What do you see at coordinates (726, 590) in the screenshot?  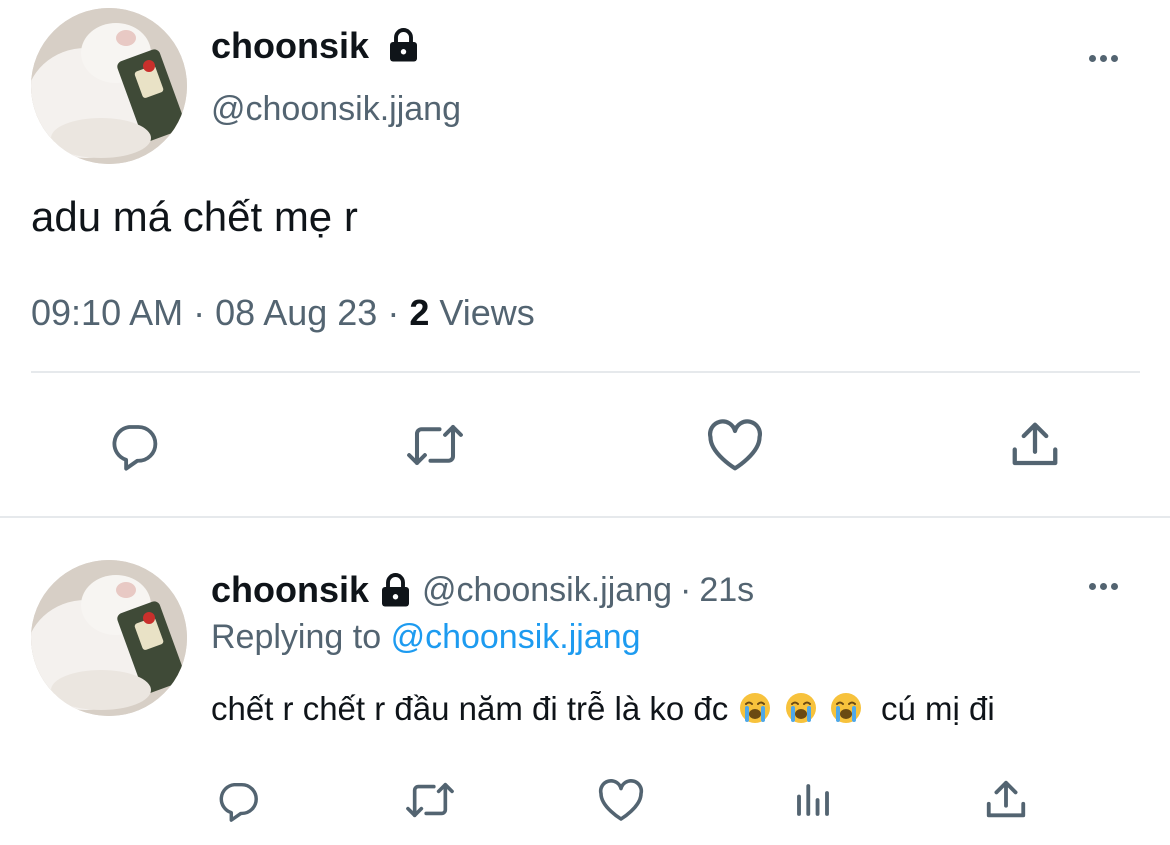 I see `reply-age: 21s` at bounding box center [726, 590].